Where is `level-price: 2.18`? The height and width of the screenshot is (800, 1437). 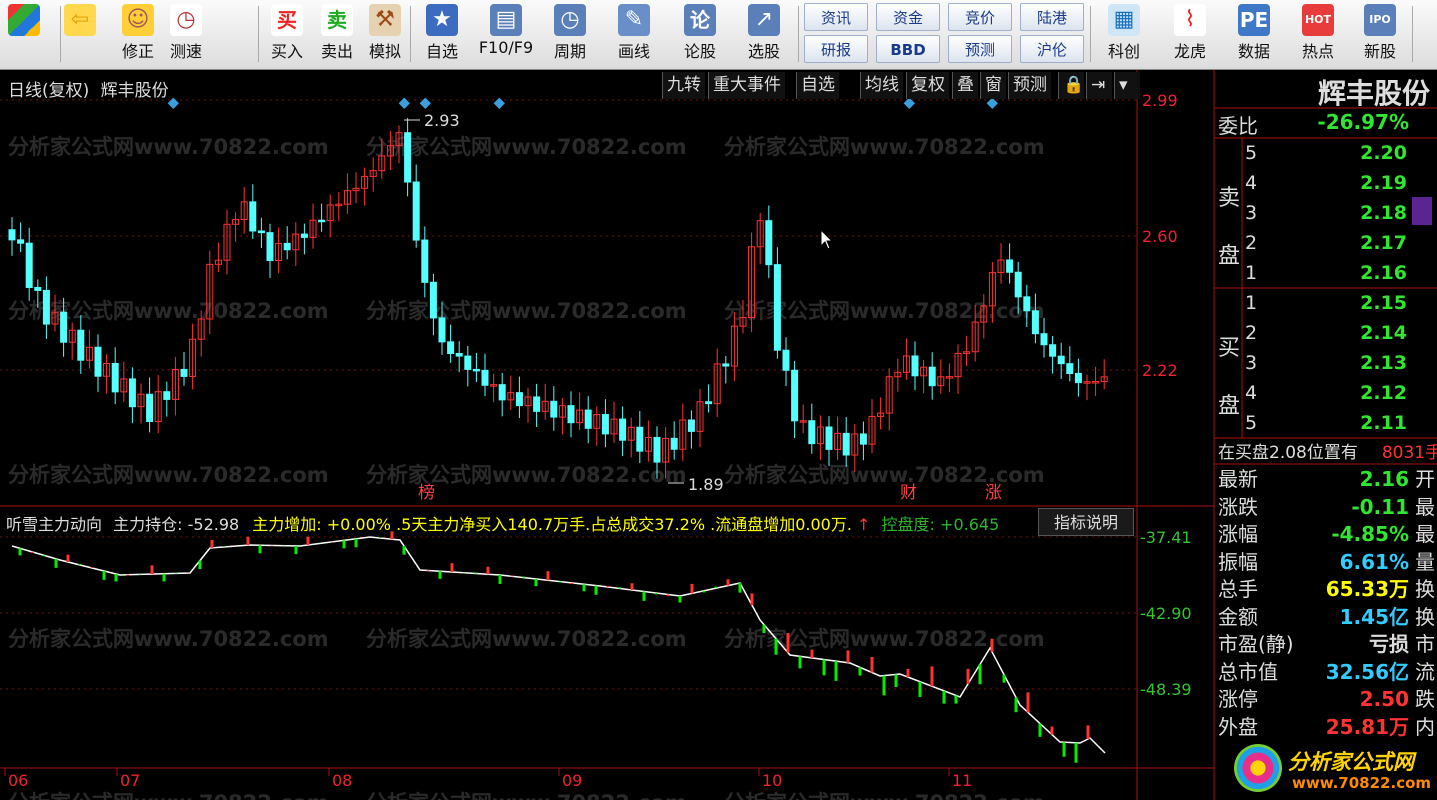 level-price: 2.18 is located at coordinates (1383, 213).